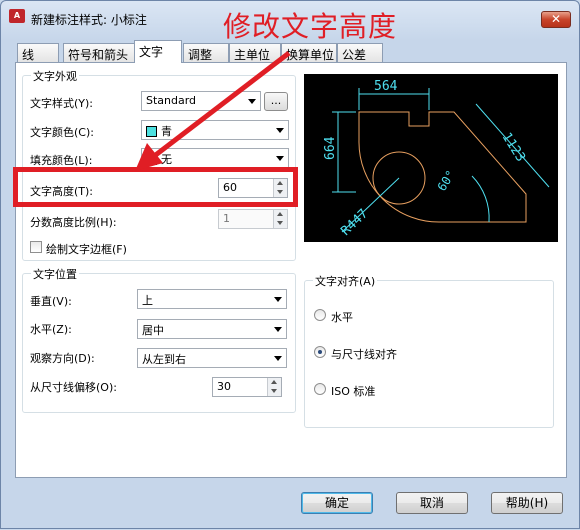  Describe the element at coordinates (158, 51) in the screenshot. I see `tab-text: 文字` at that location.